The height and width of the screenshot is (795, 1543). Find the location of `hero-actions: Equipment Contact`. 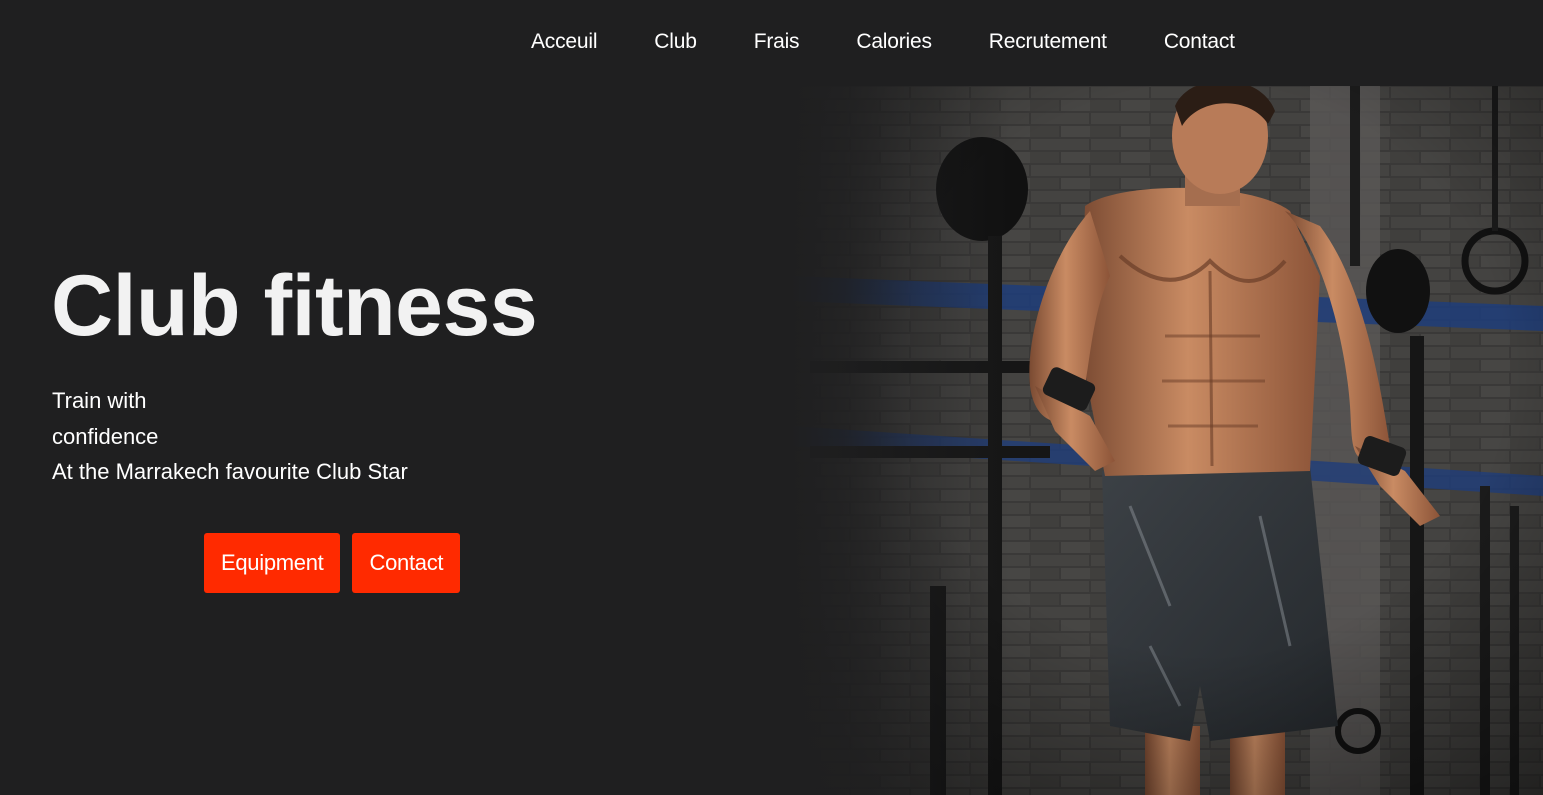

hero-actions: Equipment Contact is located at coordinates (332, 563).